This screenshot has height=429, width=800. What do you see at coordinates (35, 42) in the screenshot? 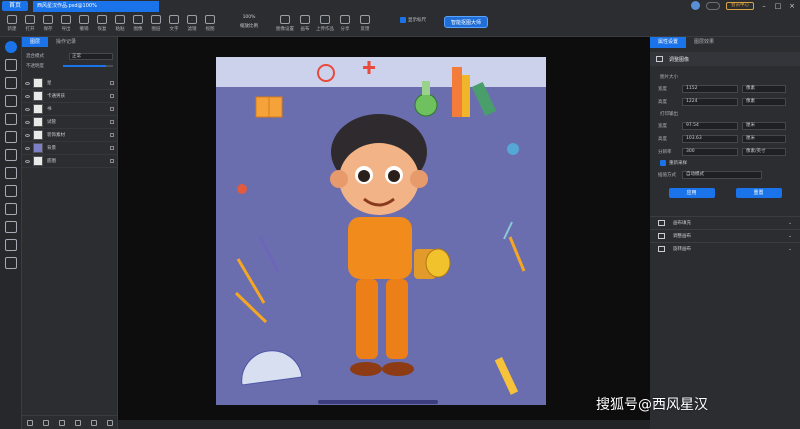
I see `tab-layers: 图层` at bounding box center [35, 42].